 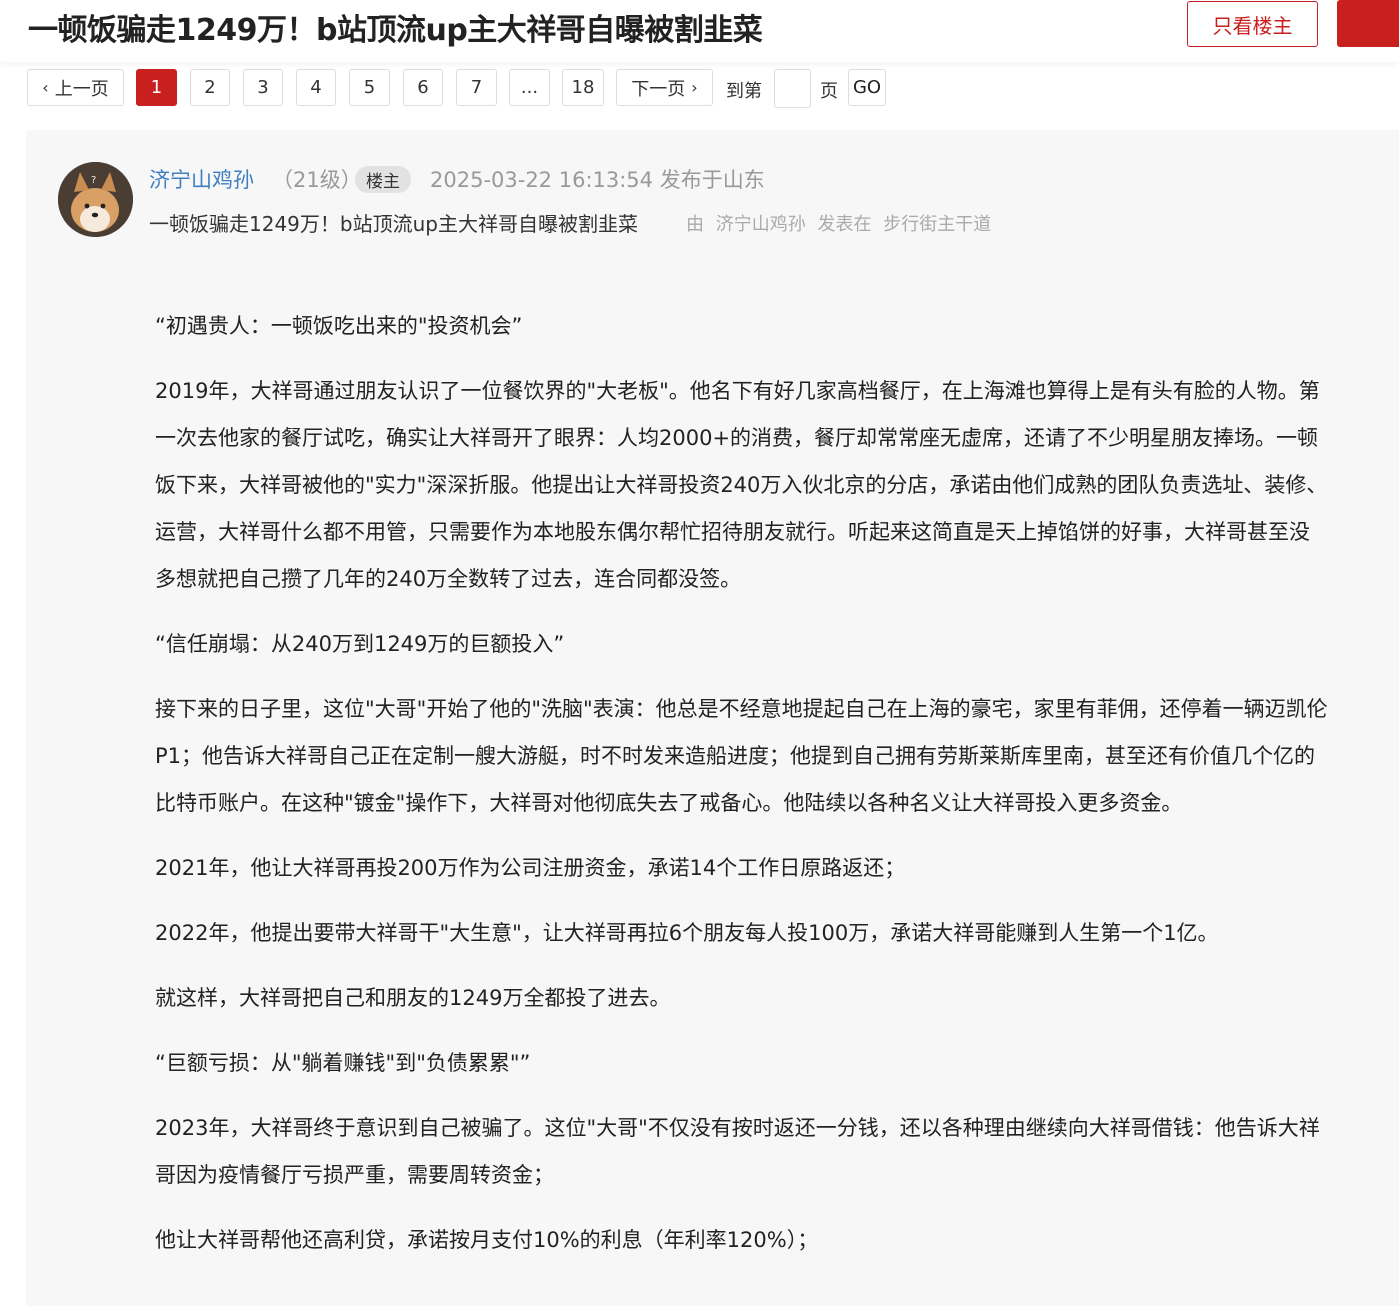 What do you see at coordinates (413, 998) in the screenshot?
I see `paragraph: 就这样，大祥哥把自己和朋友的1249万全都投了进去。` at bounding box center [413, 998].